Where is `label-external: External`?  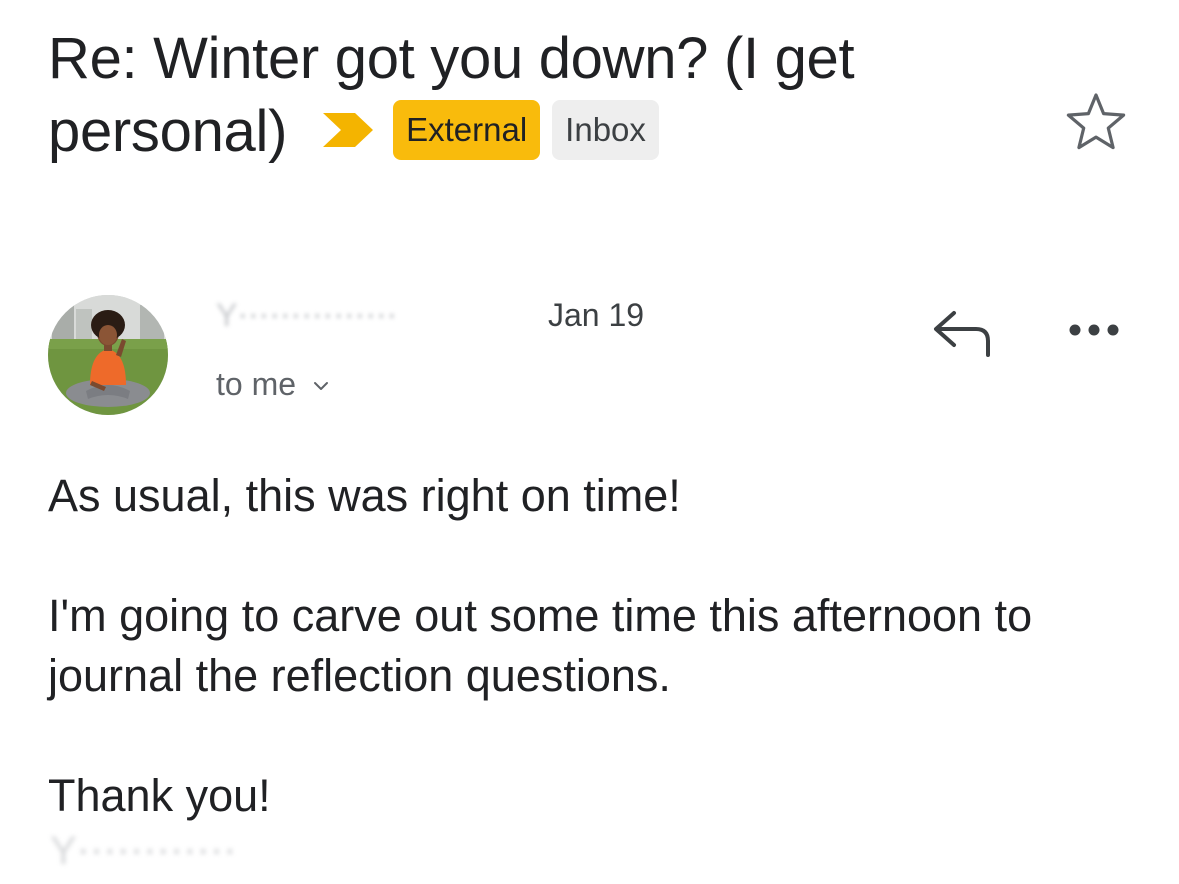 label-external: External is located at coordinates (467, 129).